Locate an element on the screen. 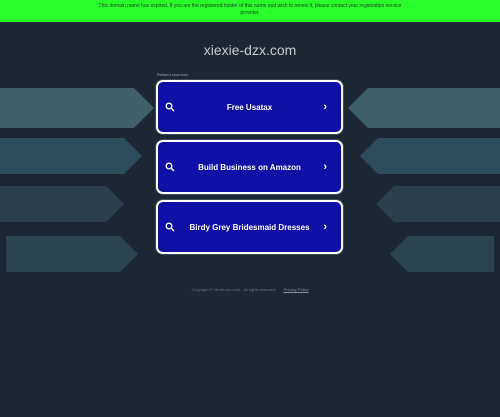 The image size is (500, 417). related-search-label: Build Business on Amazon is located at coordinates (249, 167).